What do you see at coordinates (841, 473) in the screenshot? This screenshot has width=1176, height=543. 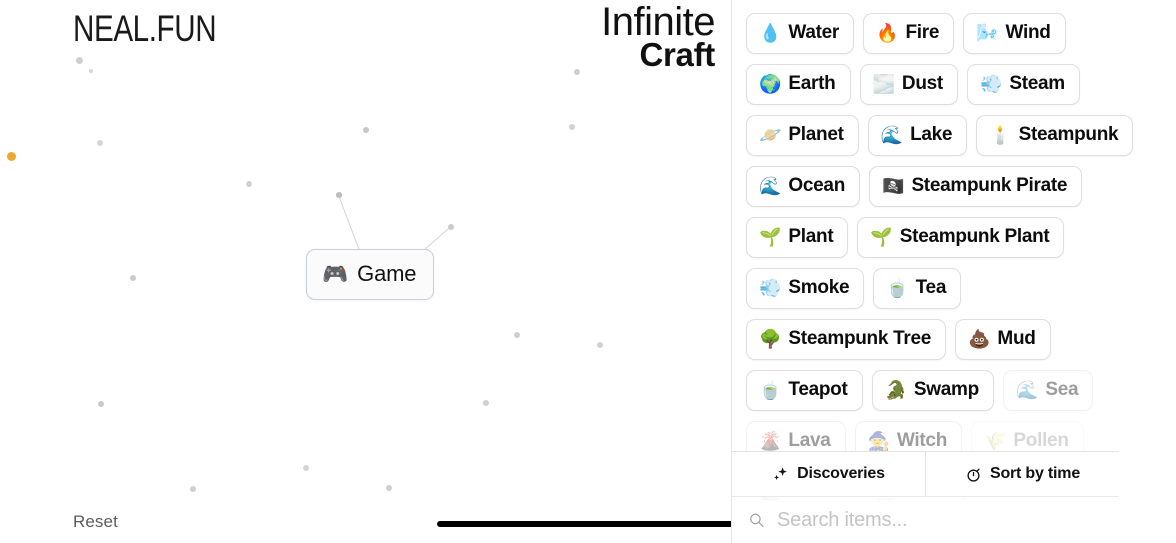 I see `discoveries-label: Discoveries` at bounding box center [841, 473].